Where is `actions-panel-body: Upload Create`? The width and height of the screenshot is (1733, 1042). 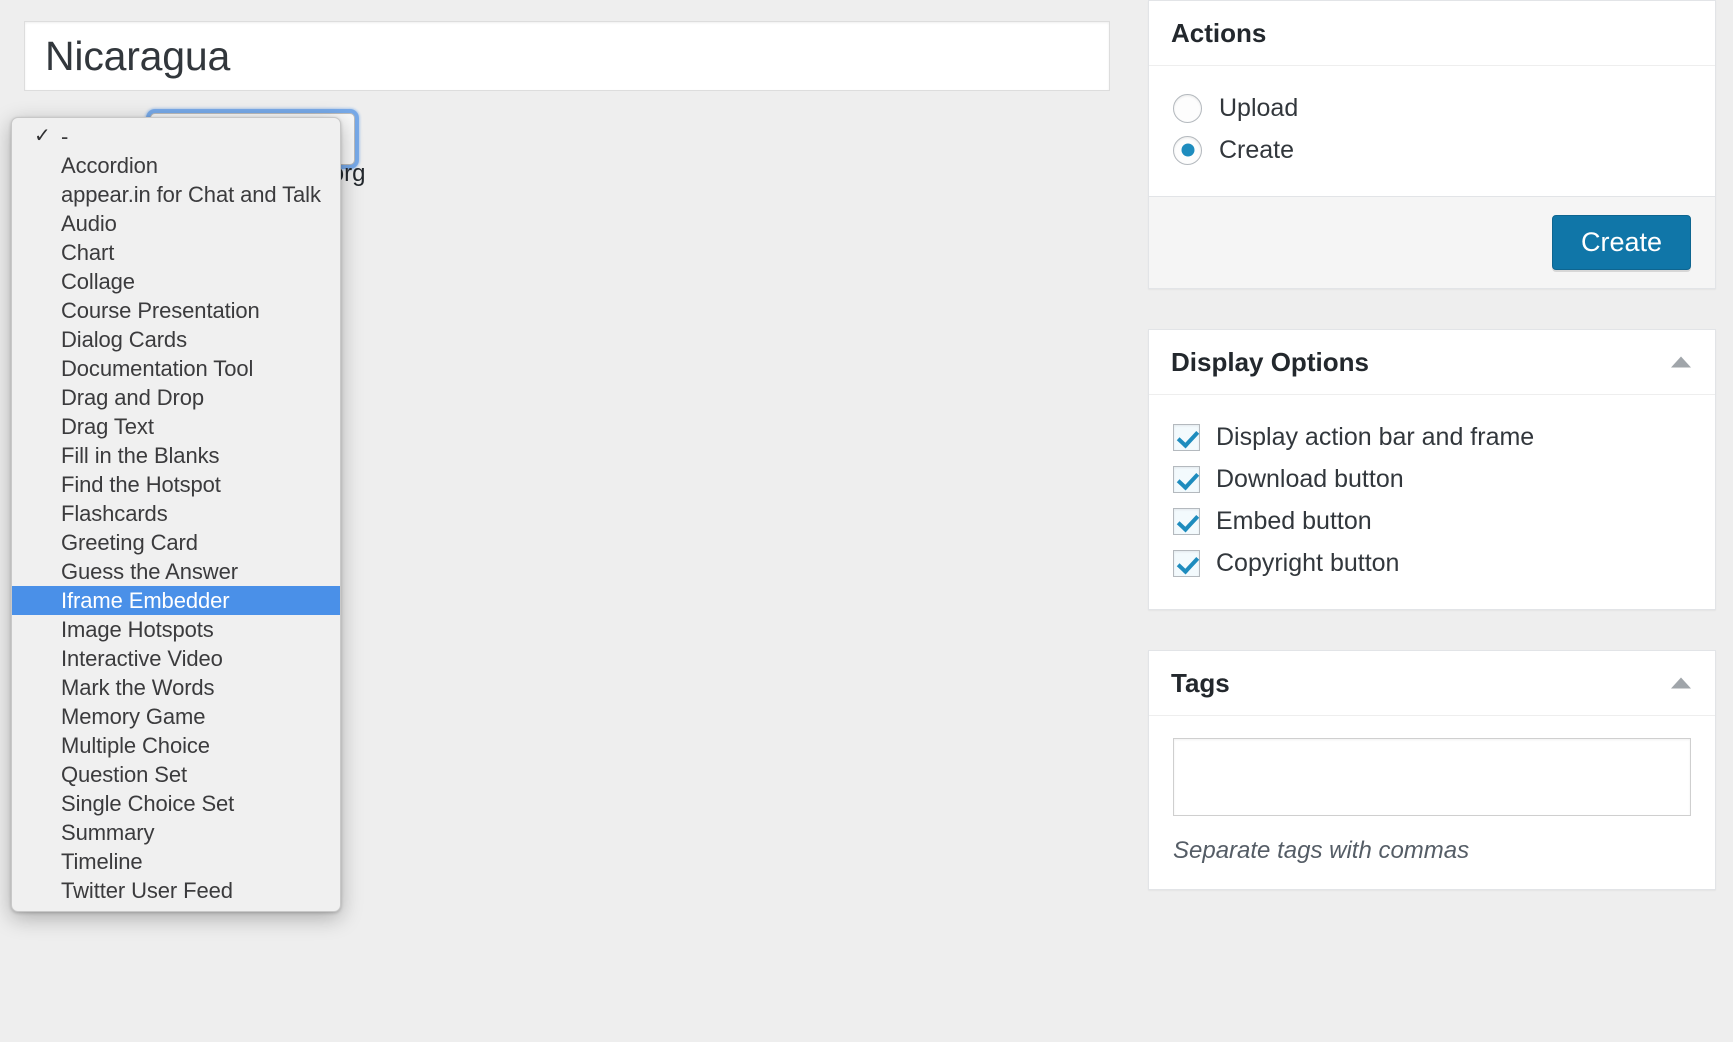
actions-panel-body: Upload Create is located at coordinates (1432, 131).